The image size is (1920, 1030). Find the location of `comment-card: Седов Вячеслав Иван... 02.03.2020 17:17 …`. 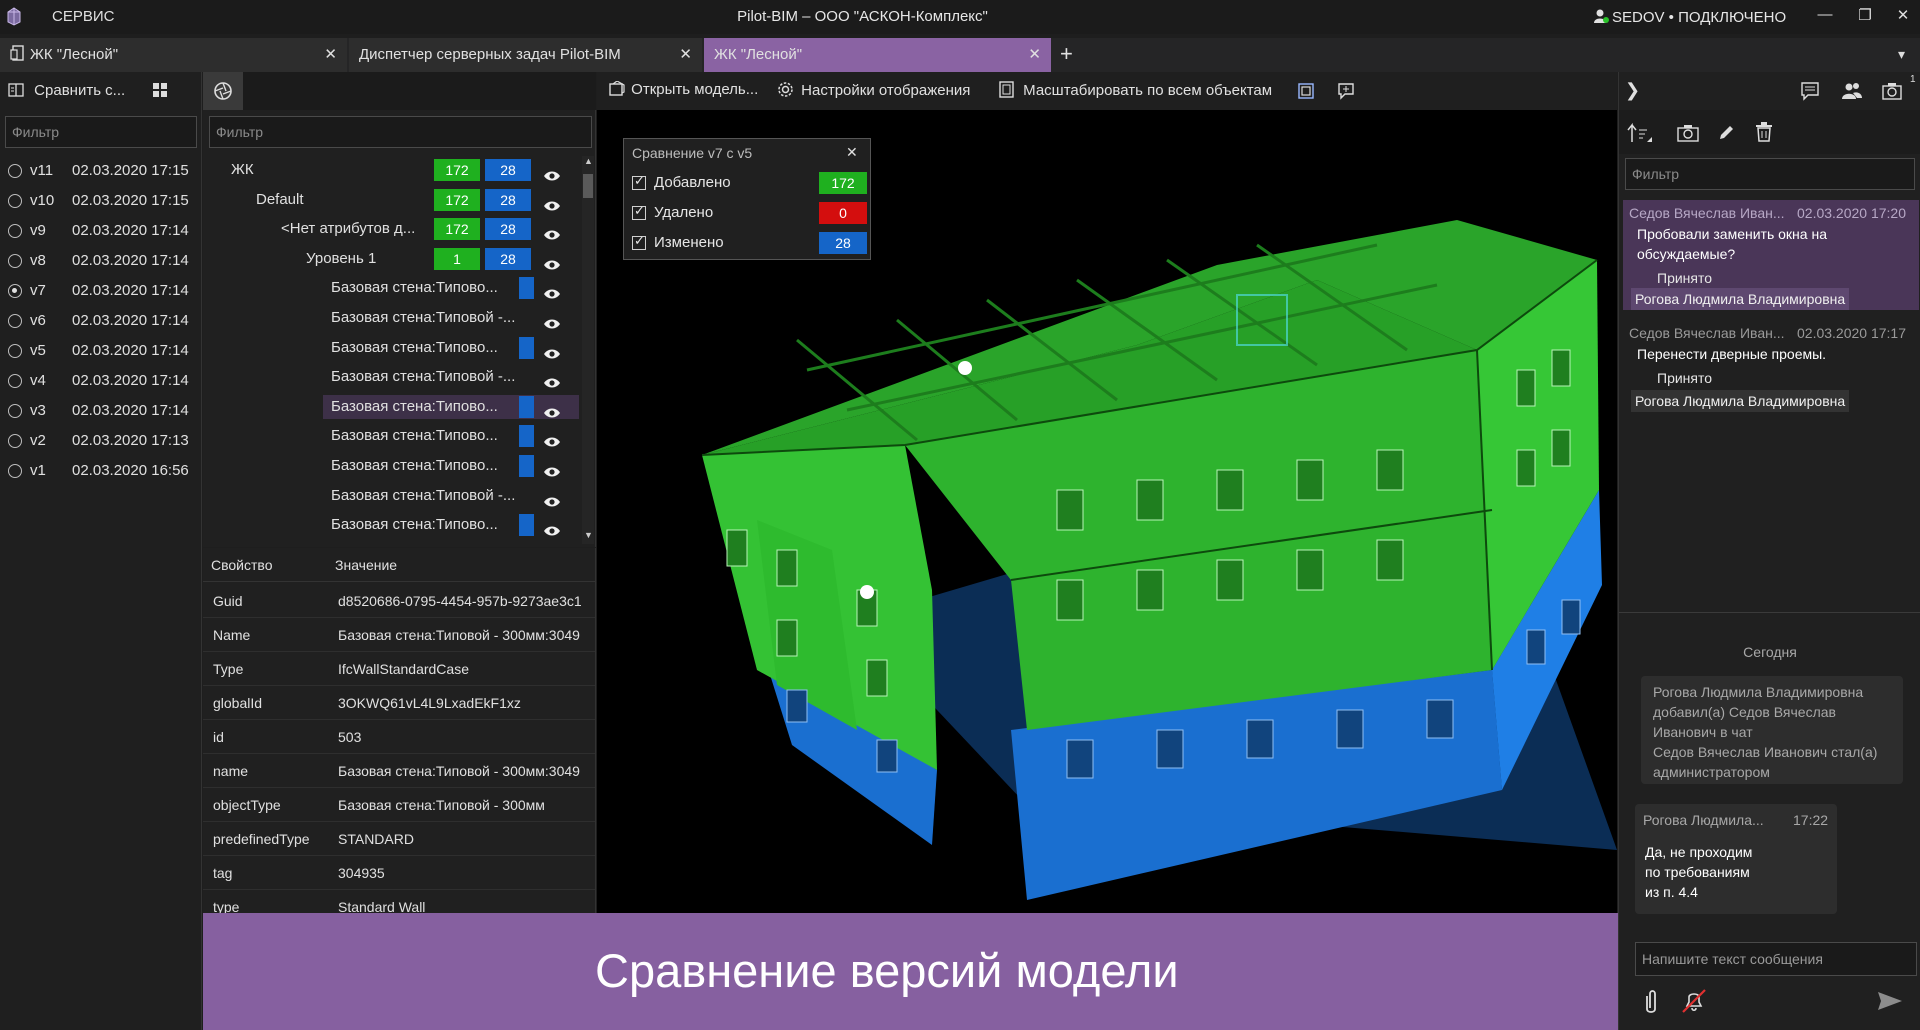

comment-card: Седов Вячеслав Иван... 02.03.2020 17:17 … is located at coordinates (1771, 370).